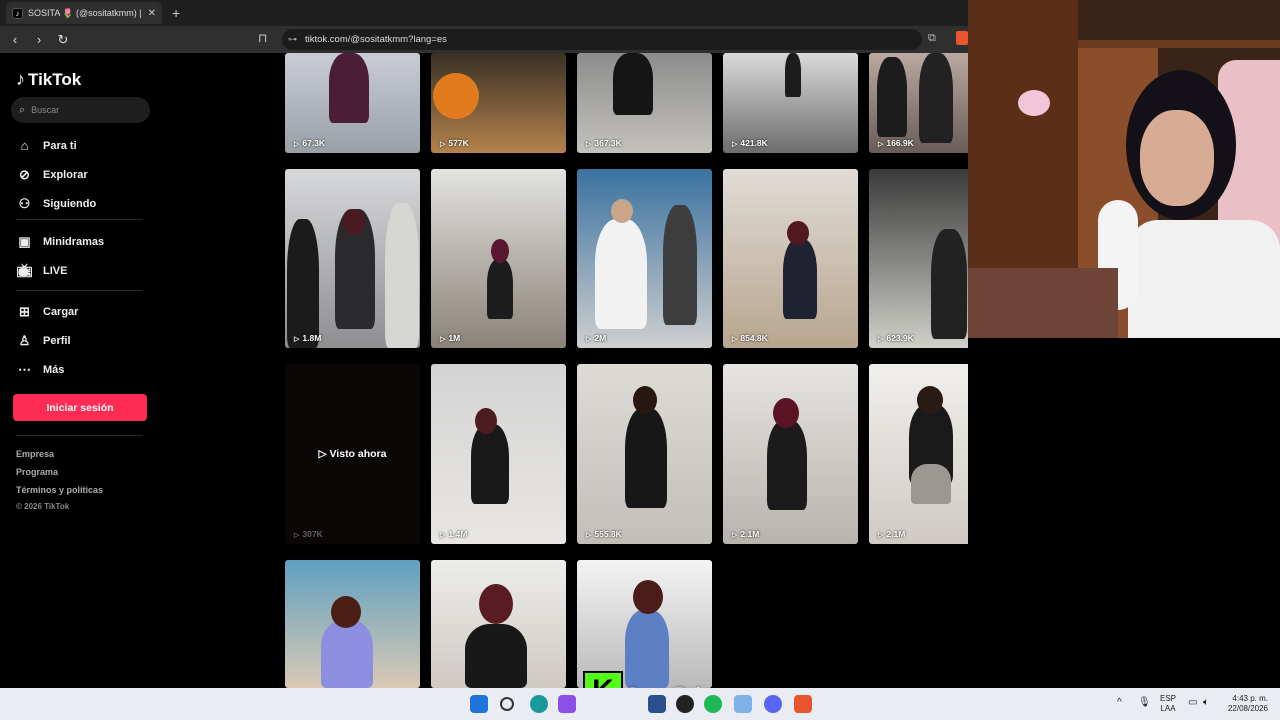 The image size is (1280, 720). What do you see at coordinates (59, 490) in the screenshot?
I see `footer-terminos-link: Términos y políticas` at bounding box center [59, 490].